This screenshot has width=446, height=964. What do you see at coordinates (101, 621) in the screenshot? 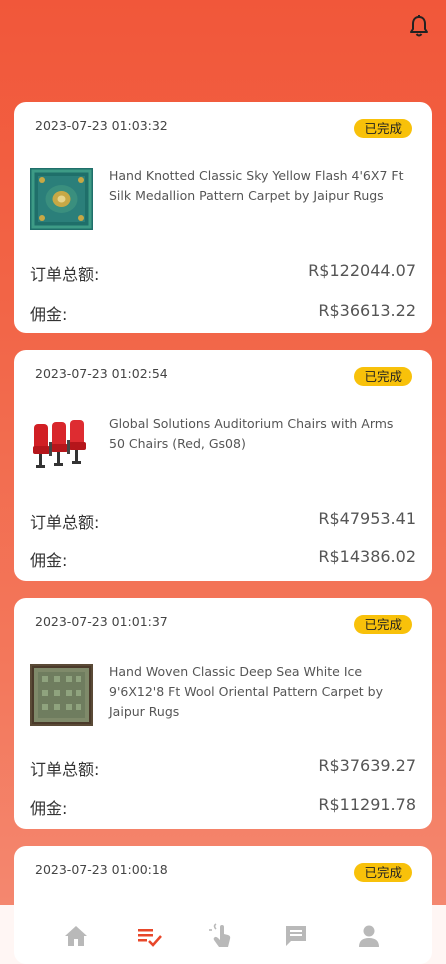
I see `order-date: 2023-07-23 01:01:37` at bounding box center [101, 621].